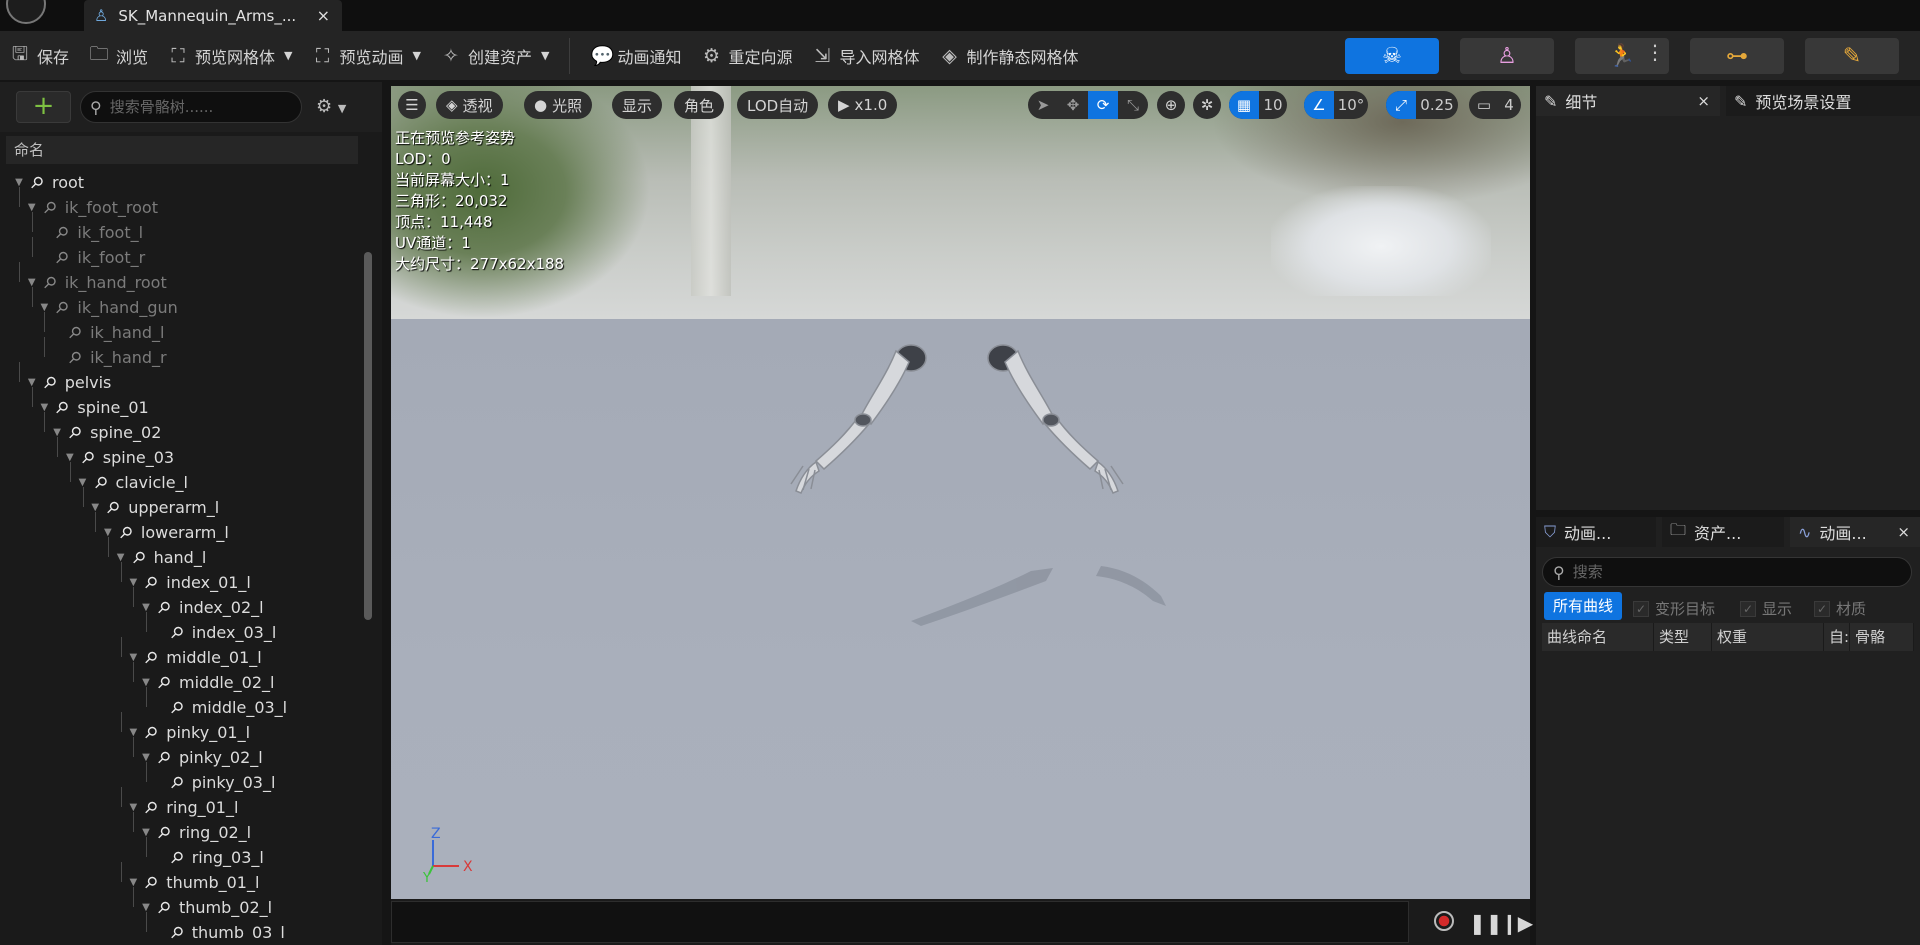  Describe the element at coordinates (90, 232) in the screenshot. I see `bone-row: ⚲ ik_foot_l` at that location.